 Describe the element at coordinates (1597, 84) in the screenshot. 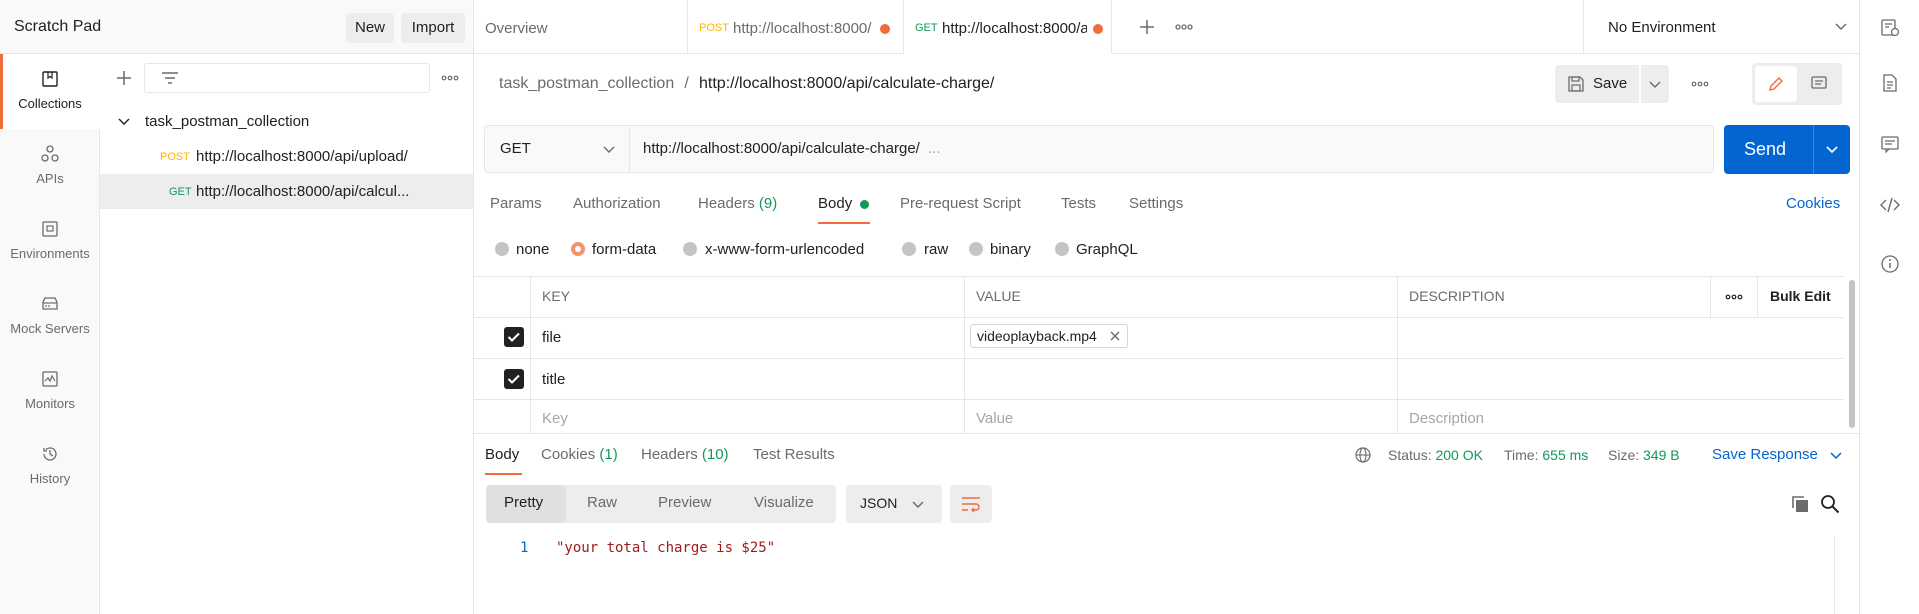

I see `save-button: Save` at that location.